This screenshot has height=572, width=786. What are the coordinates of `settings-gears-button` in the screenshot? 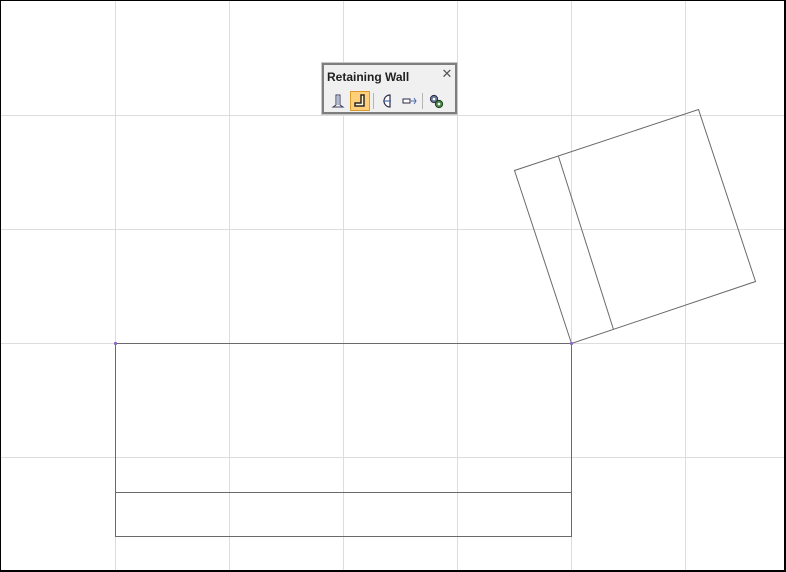 It's located at (436, 101).